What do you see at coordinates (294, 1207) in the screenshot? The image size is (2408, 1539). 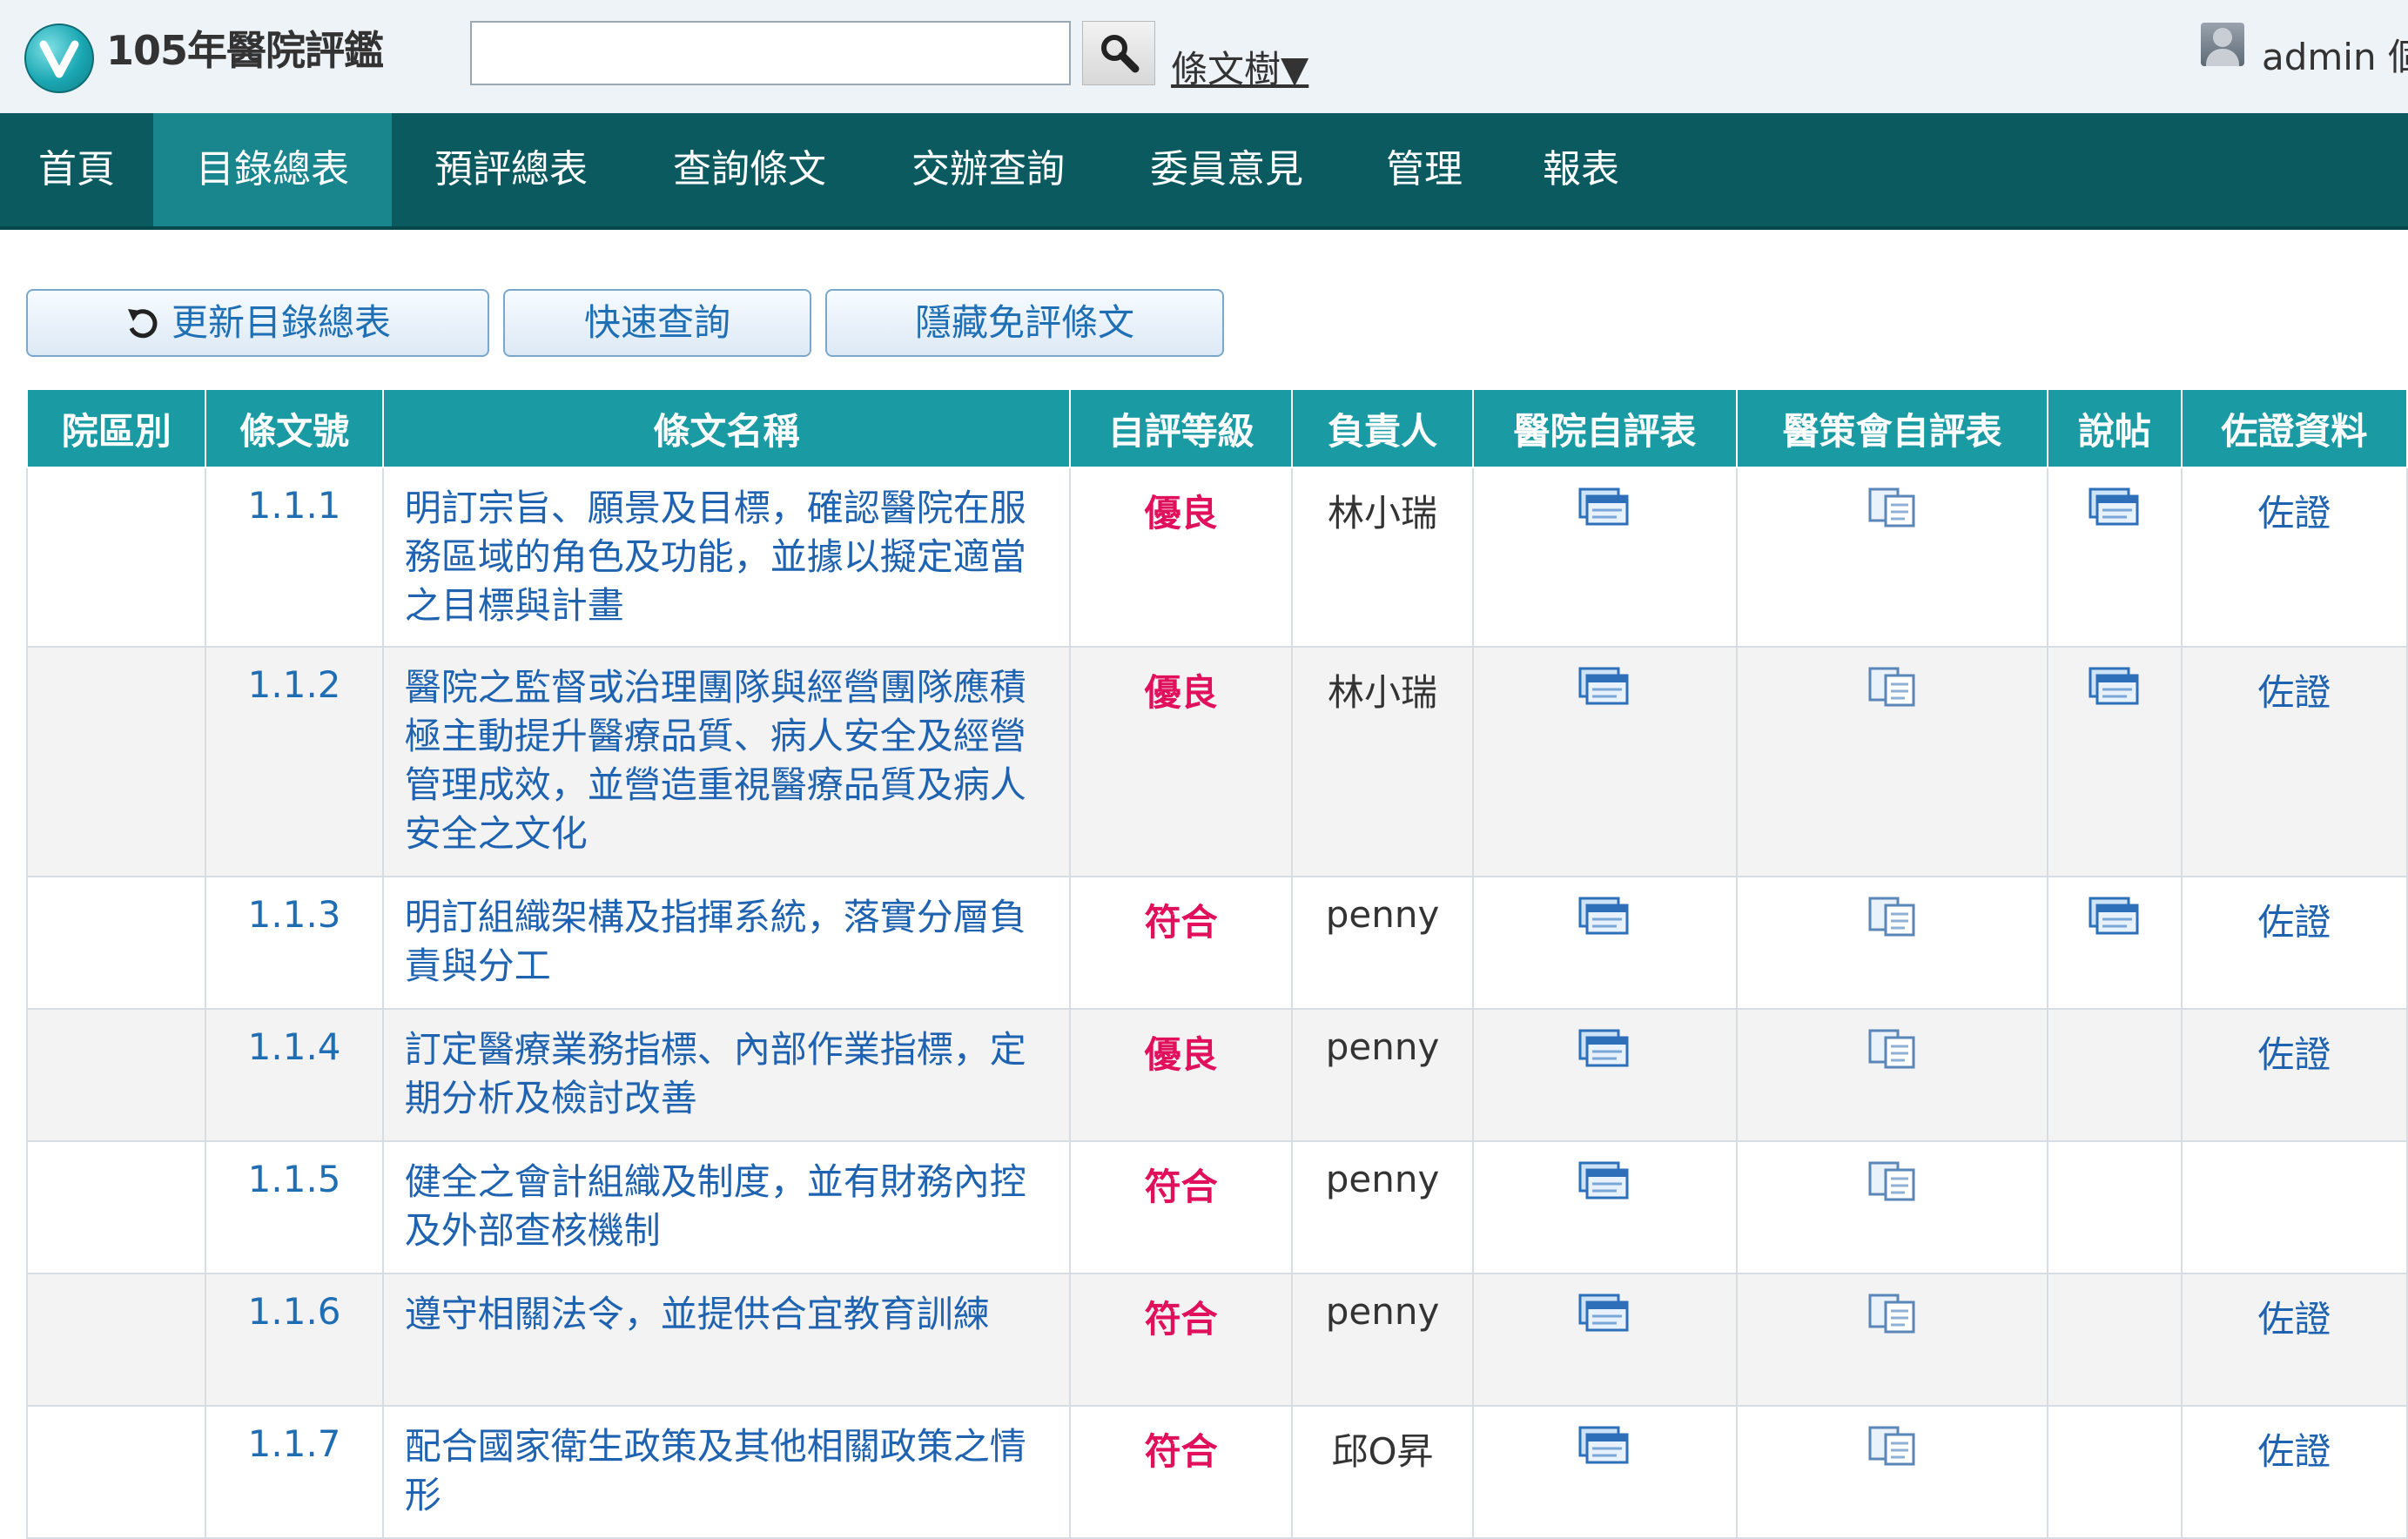 I see `cell-article-number: 1.1.5` at bounding box center [294, 1207].